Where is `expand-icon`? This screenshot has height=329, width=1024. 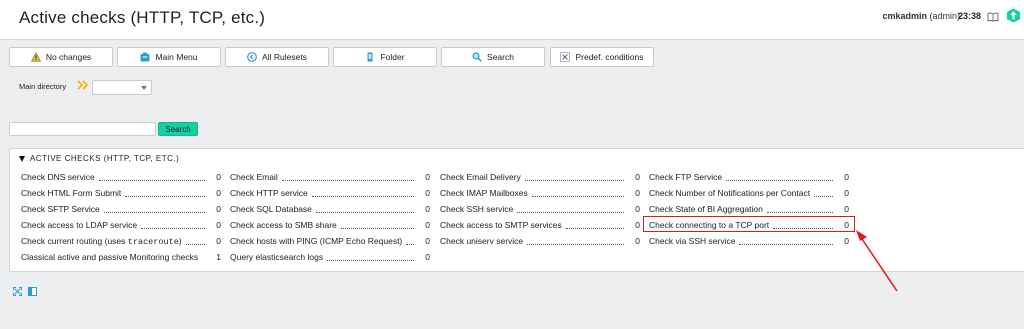
expand-icon is located at coordinates (17, 291).